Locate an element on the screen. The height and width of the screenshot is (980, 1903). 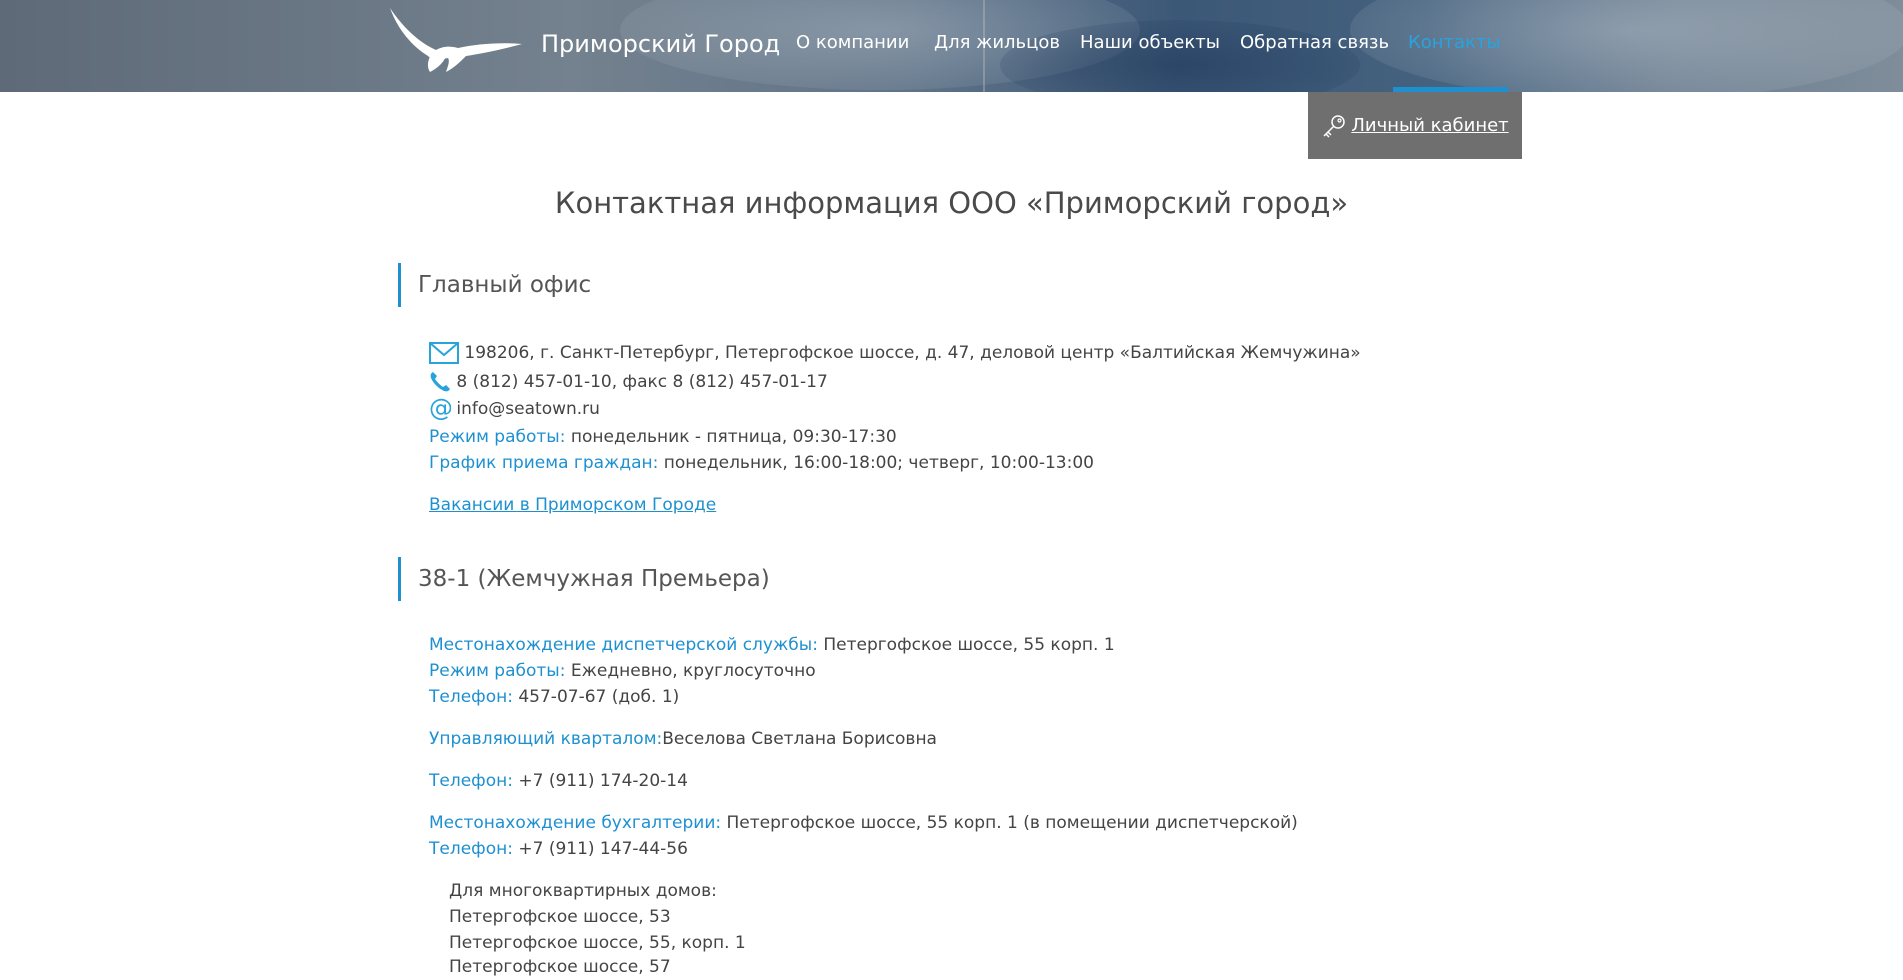
phone2-label: Телефон: is located at coordinates (471, 781).